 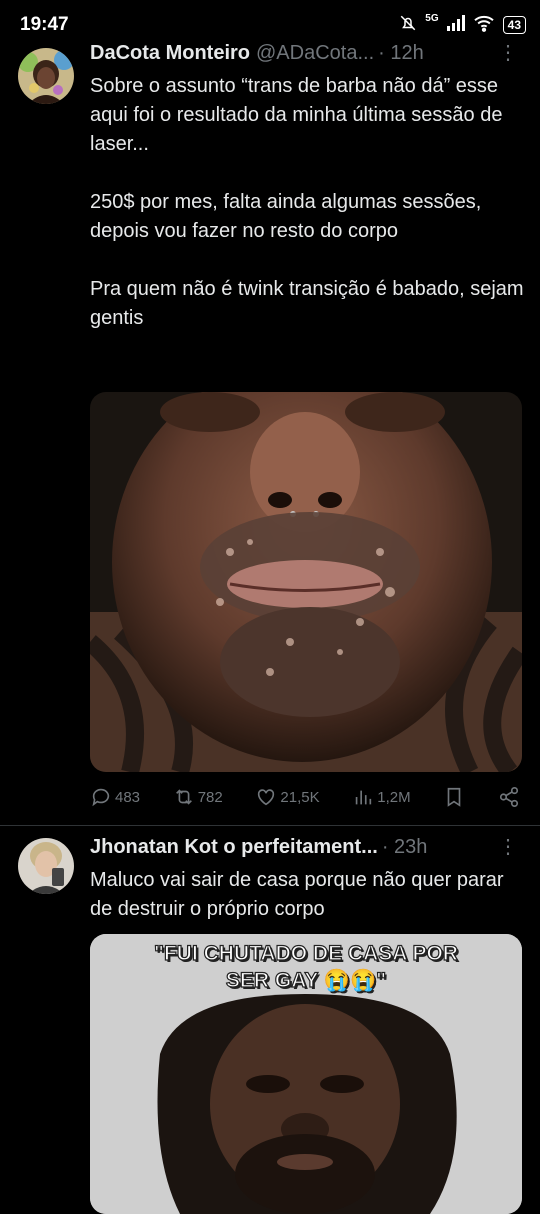 I want to click on share-icon, so click(x=509, y=797).